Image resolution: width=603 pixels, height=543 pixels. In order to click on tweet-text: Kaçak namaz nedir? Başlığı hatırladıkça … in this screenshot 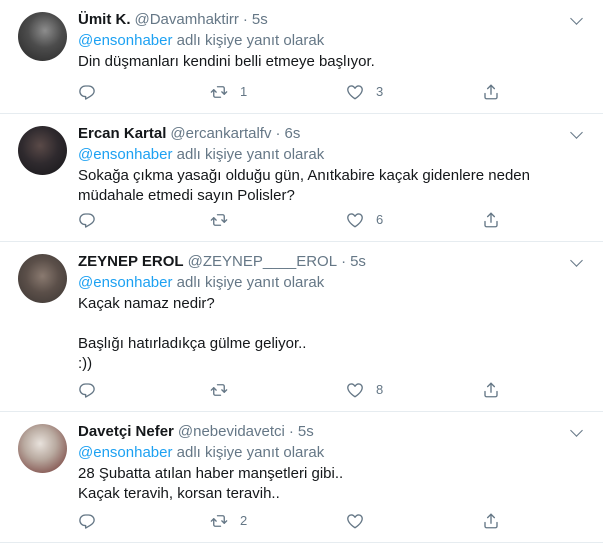, I will do `click(333, 334)`.